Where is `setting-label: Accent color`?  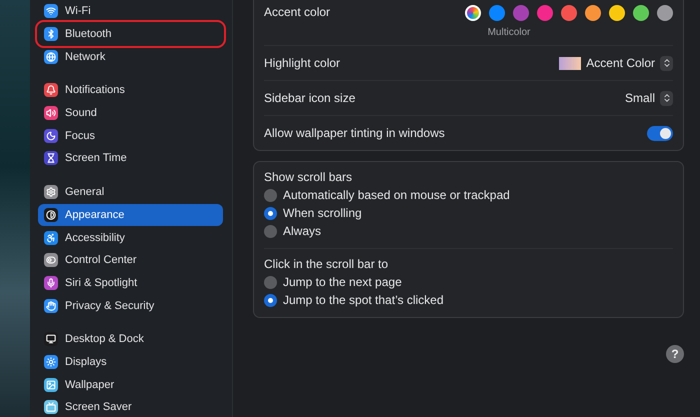 setting-label: Accent color is located at coordinates (297, 12).